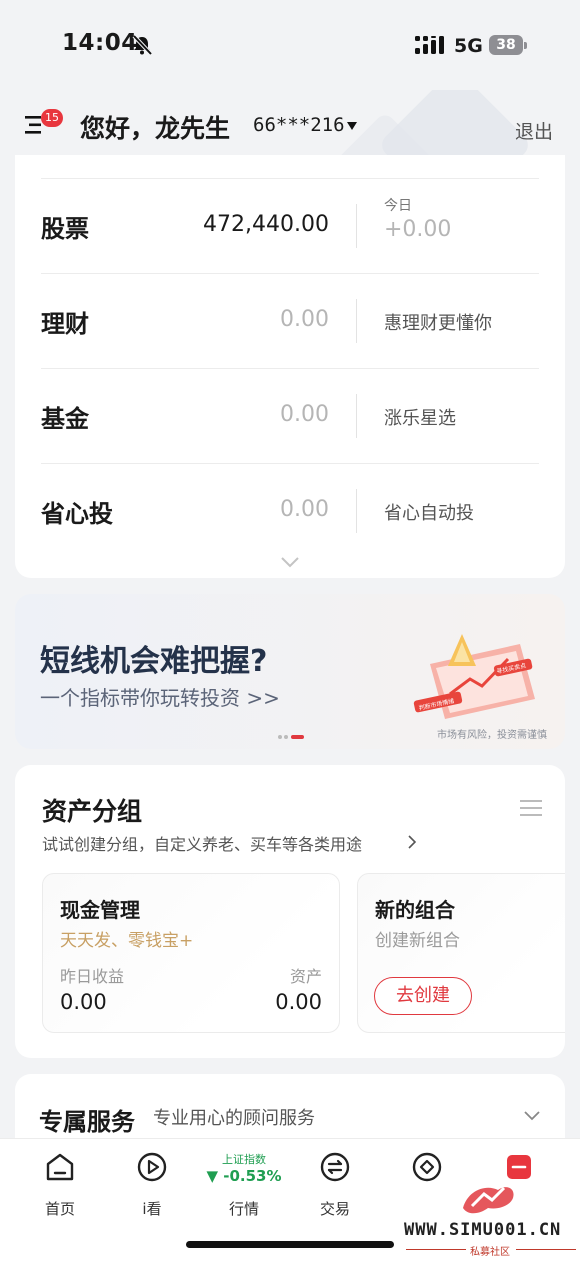  What do you see at coordinates (298, 1002) in the screenshot?
I see `assets-value: 0.00` at bounding box center [298, 1002].